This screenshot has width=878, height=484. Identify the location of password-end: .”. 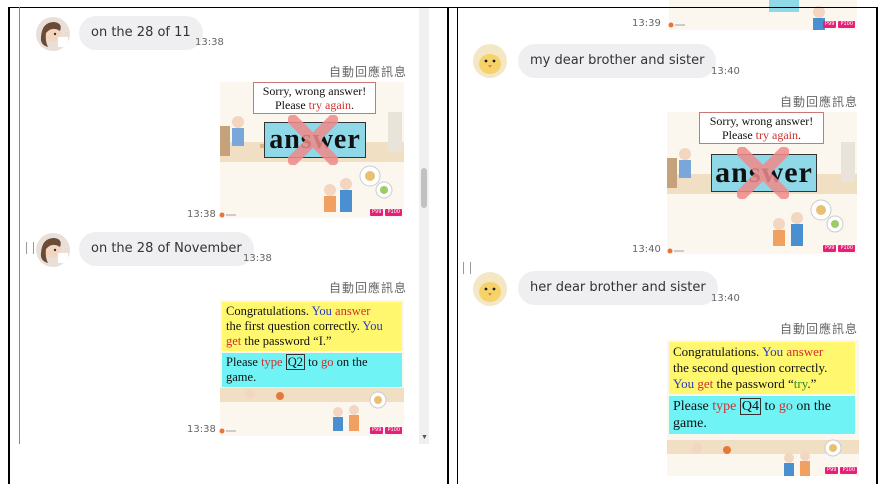
(812, 383).